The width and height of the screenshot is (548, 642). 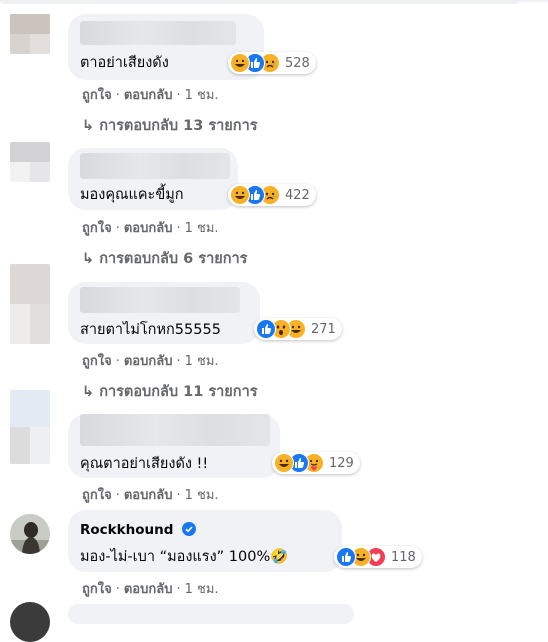 What do you see at coordinates (272, 195) in the screenshot?
I see `reaction-summary: 422` at bounding box center [272, 195].